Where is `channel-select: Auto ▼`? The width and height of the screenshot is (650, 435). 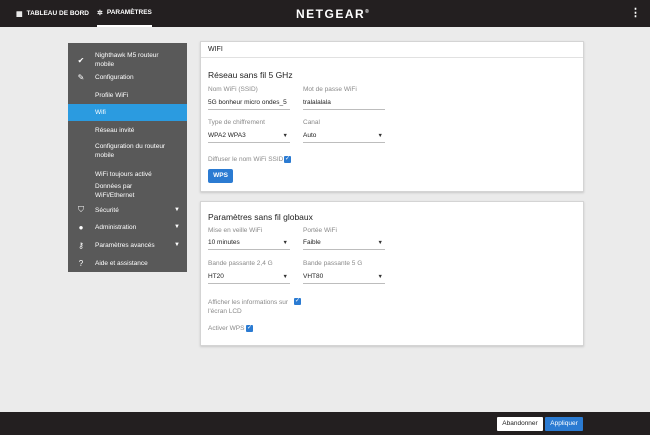 channel-select: Auto ▼ is located at coordinates (344, 137).